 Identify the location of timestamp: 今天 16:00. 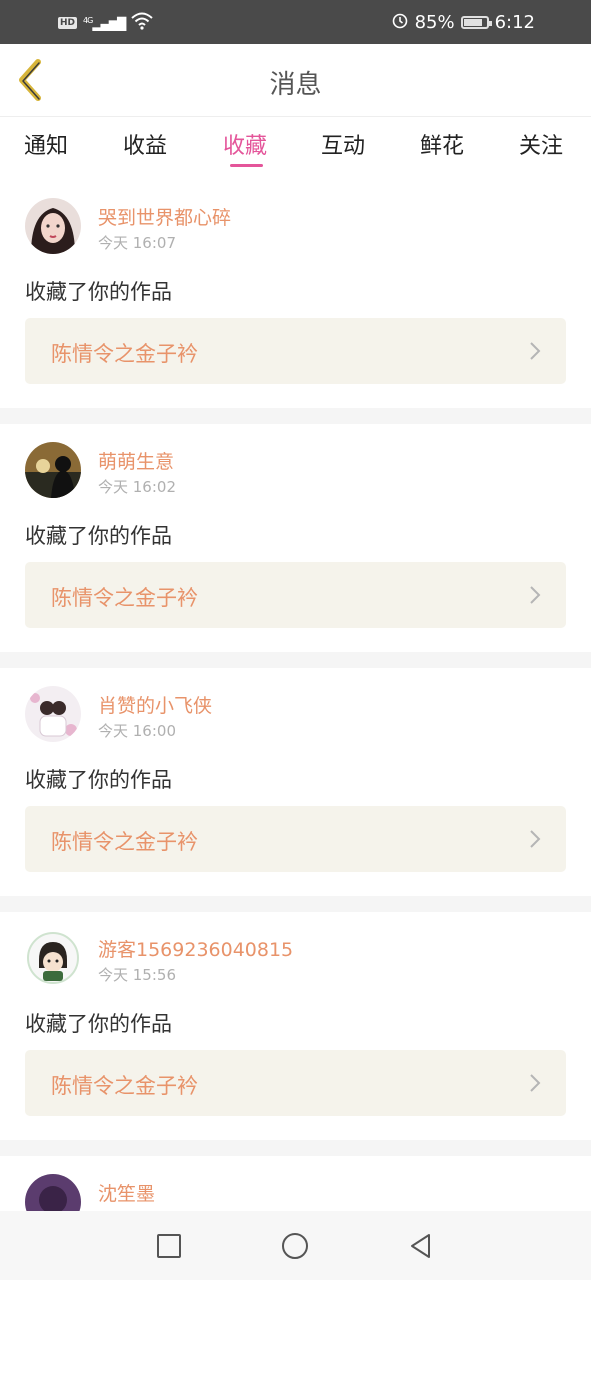
(137, 731).